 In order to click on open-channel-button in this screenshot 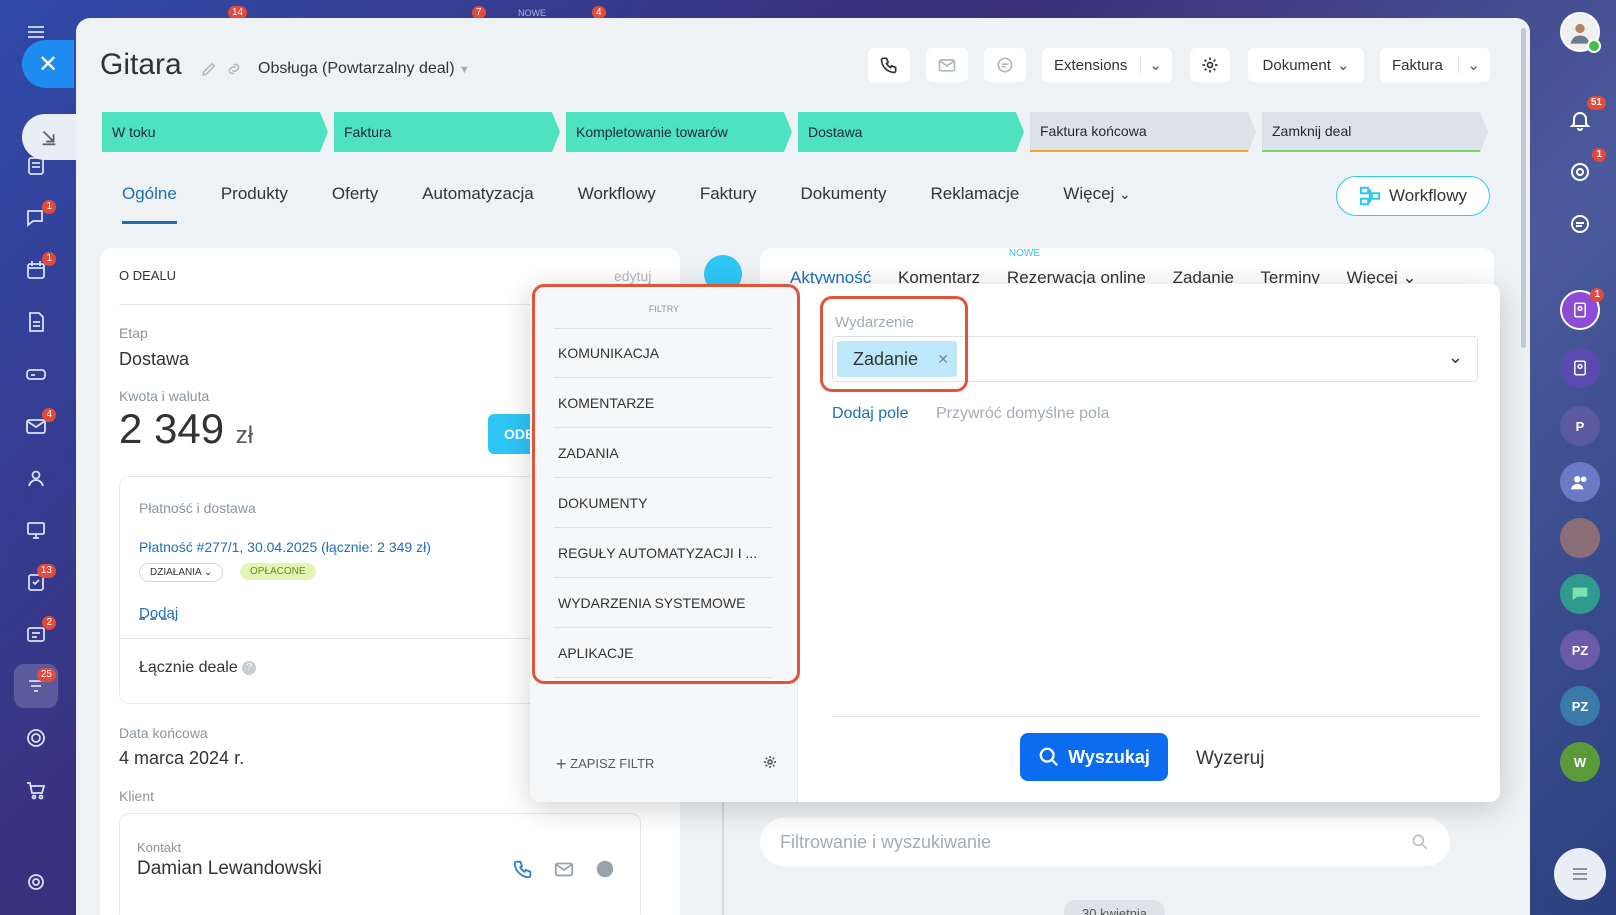, I will do `click(1005, 65)`.